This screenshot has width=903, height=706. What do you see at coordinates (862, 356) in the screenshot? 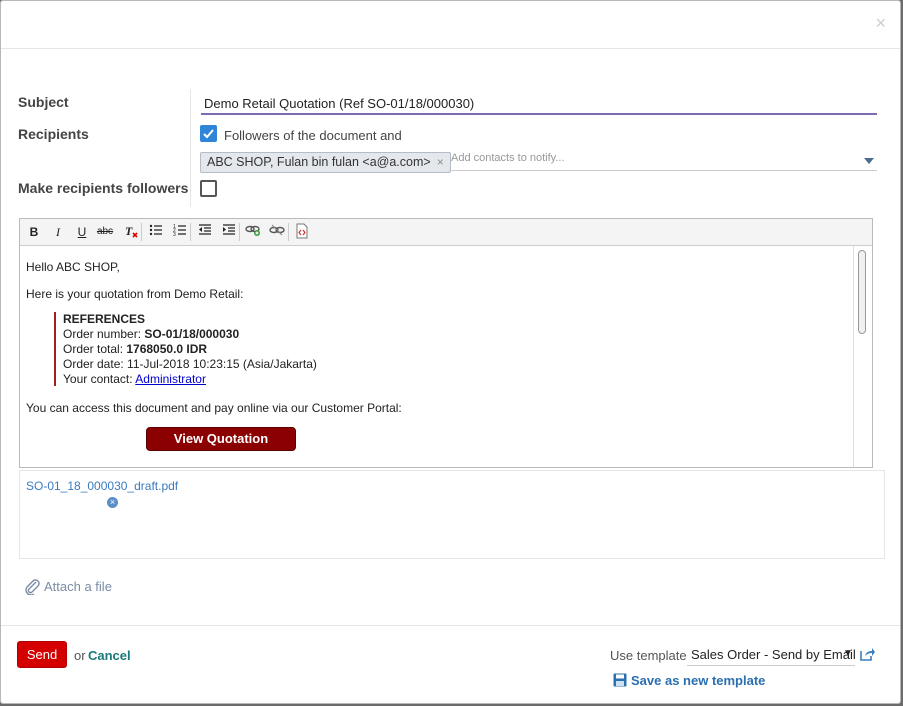
I see `editor-scrollbar` at bounding box center [862, 356].